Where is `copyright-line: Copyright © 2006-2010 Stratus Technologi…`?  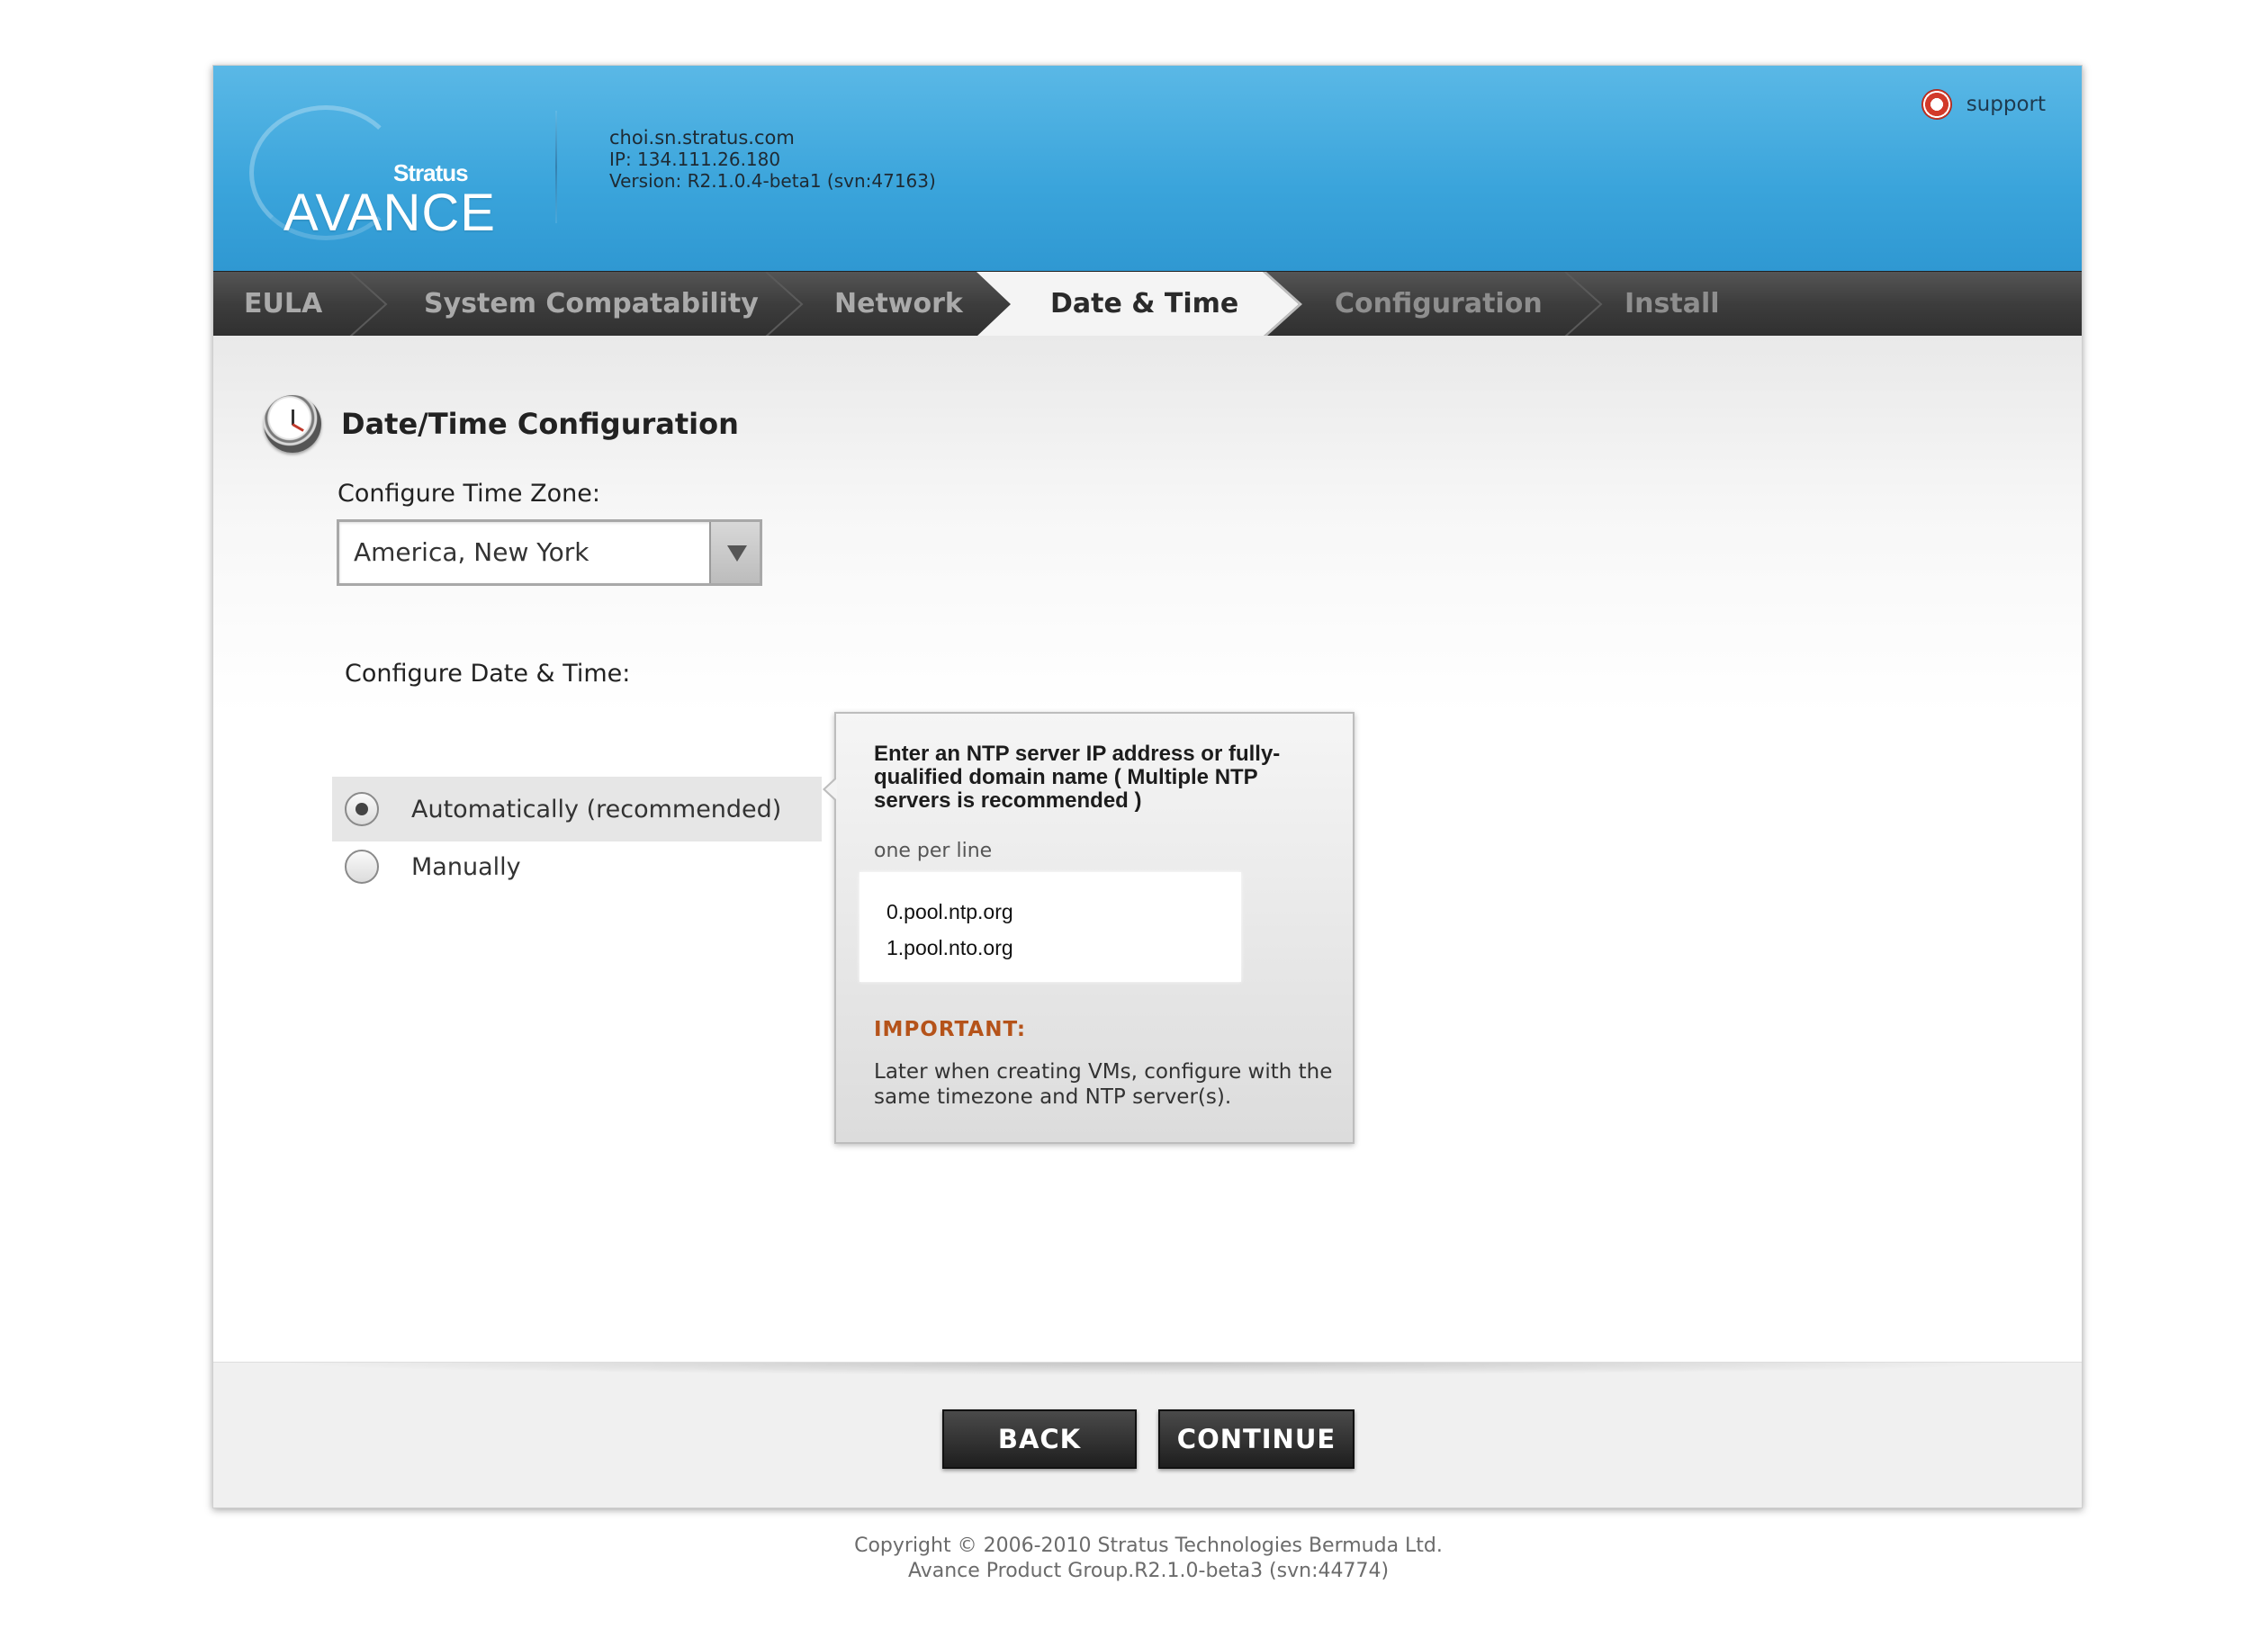 copyright-line: Copyright © 2006-2010 Stratus Technologi… is located at coordinates (1148, 1546).